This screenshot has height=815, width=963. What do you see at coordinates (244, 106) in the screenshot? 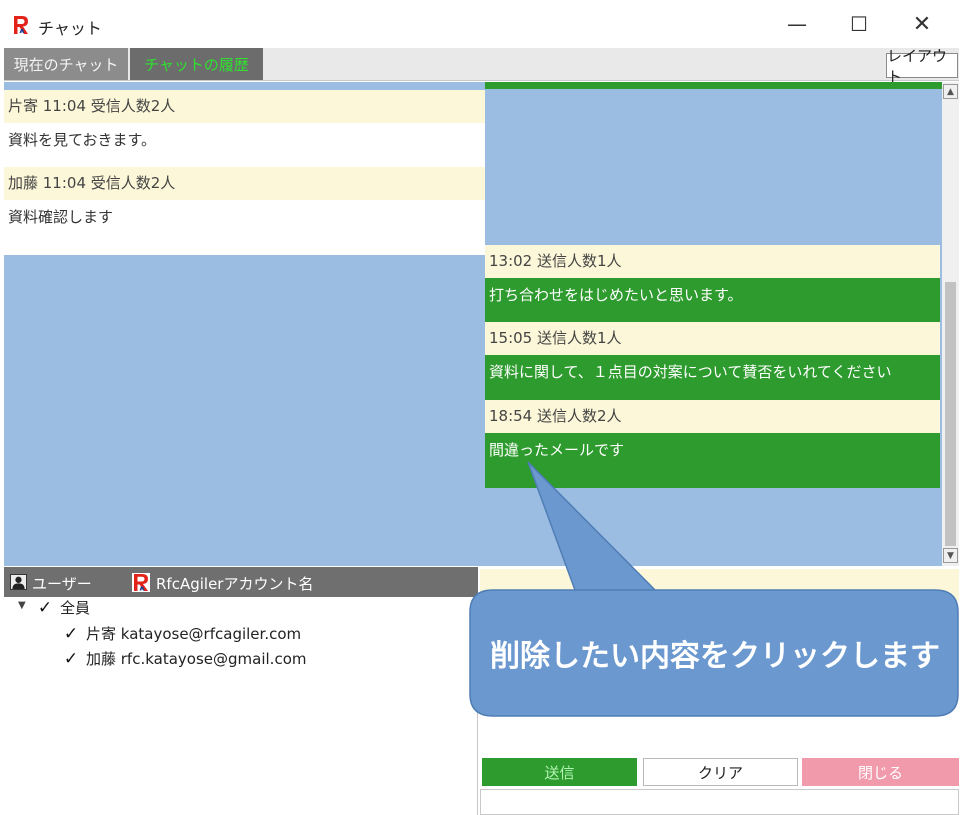
I see `message-header: 片寄 11:04 受信人数2人` at bounding box center [244, 106].